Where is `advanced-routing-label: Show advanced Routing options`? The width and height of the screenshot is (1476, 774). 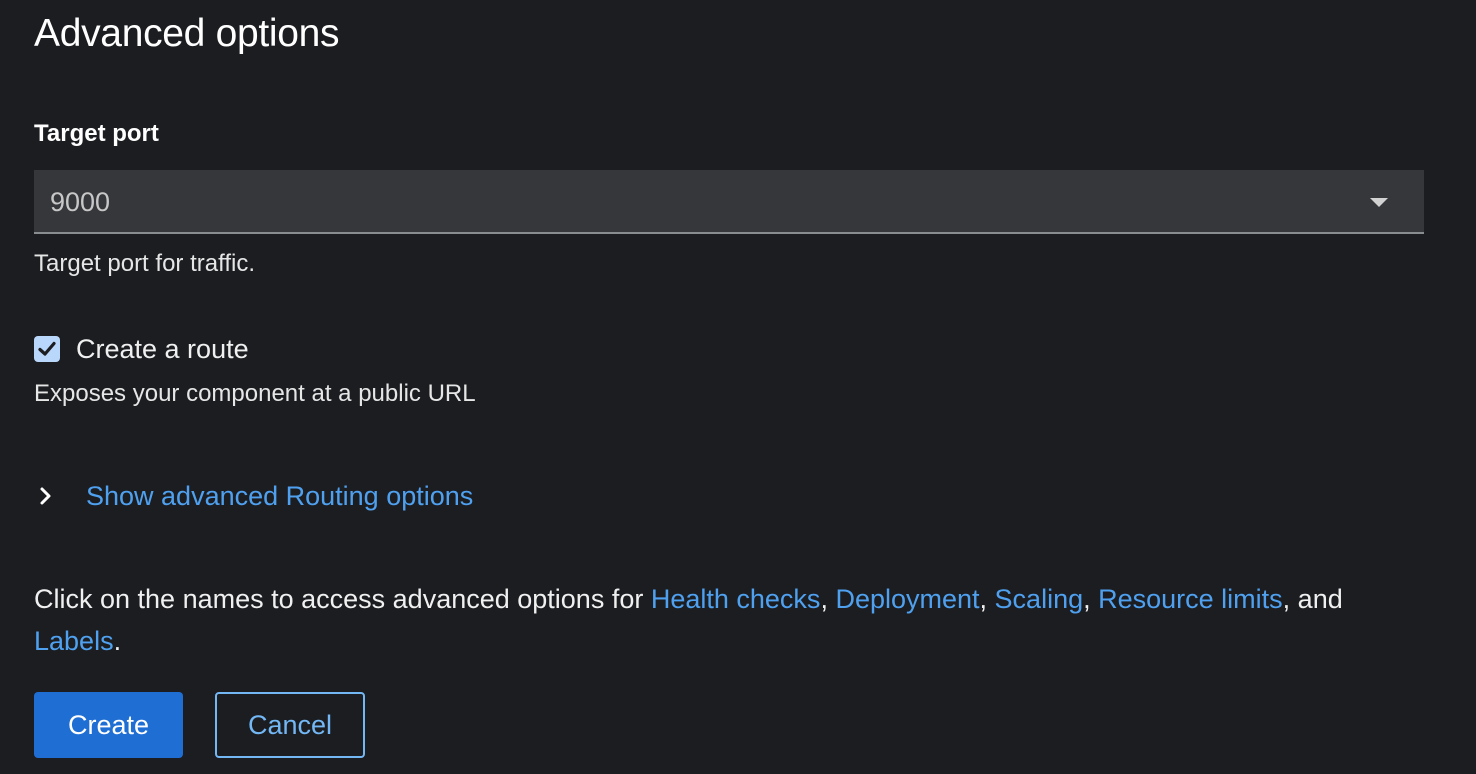 advanced-routing-label: Show advanced Routing options is located at coordinates (279, 496).